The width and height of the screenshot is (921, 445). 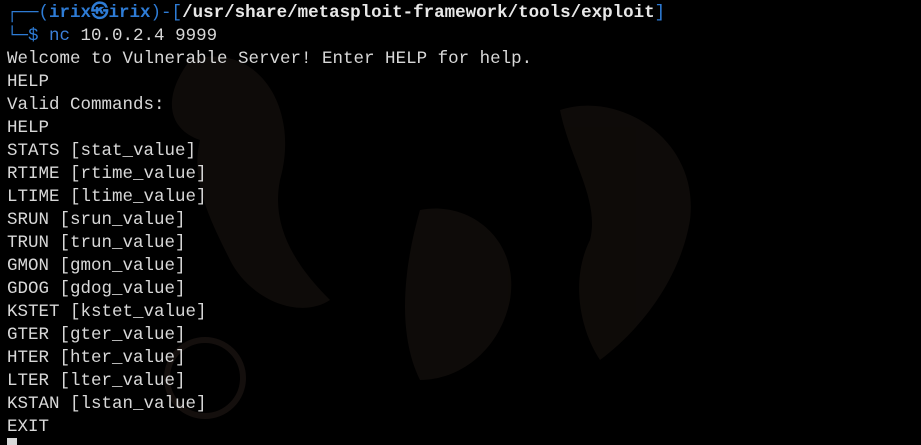 What do you see at coordinates (96, 289) in the screenshot?
I see `output-line: GDOG [gdog_value]` at bounding box center [96, 289].